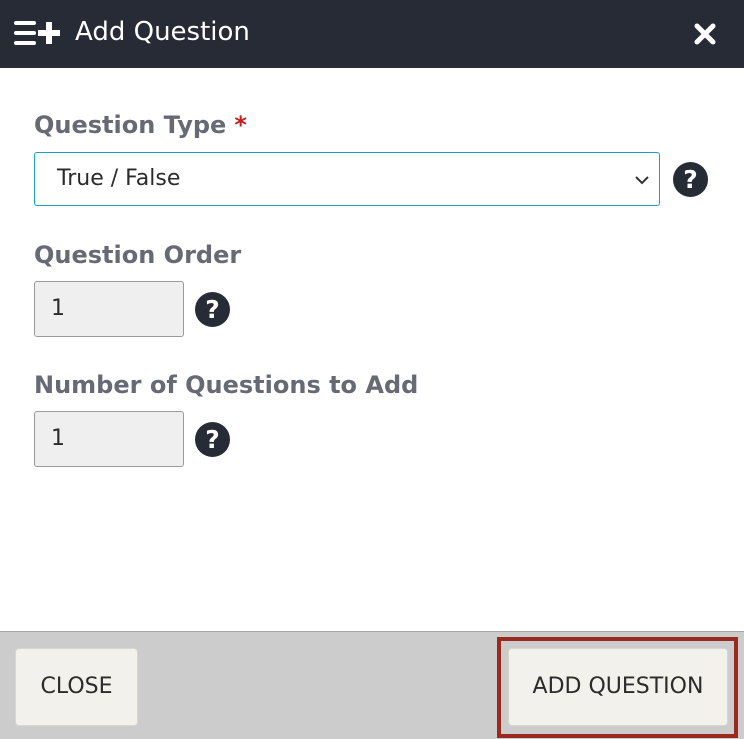  What do you see at coordinates (705, 34) in the screenshot?
I see `close-icon` at bounding box center [705, 34].